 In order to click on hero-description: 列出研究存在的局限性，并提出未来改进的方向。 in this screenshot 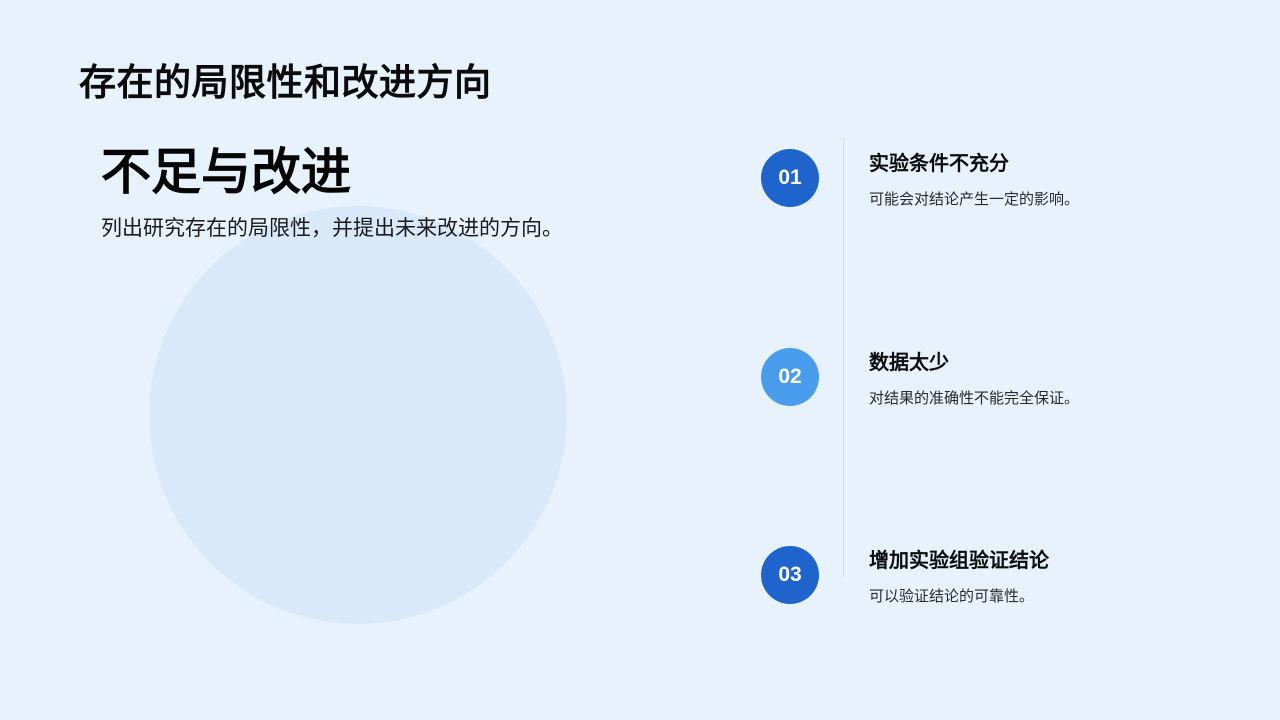, I will do `click(332, 228)`.